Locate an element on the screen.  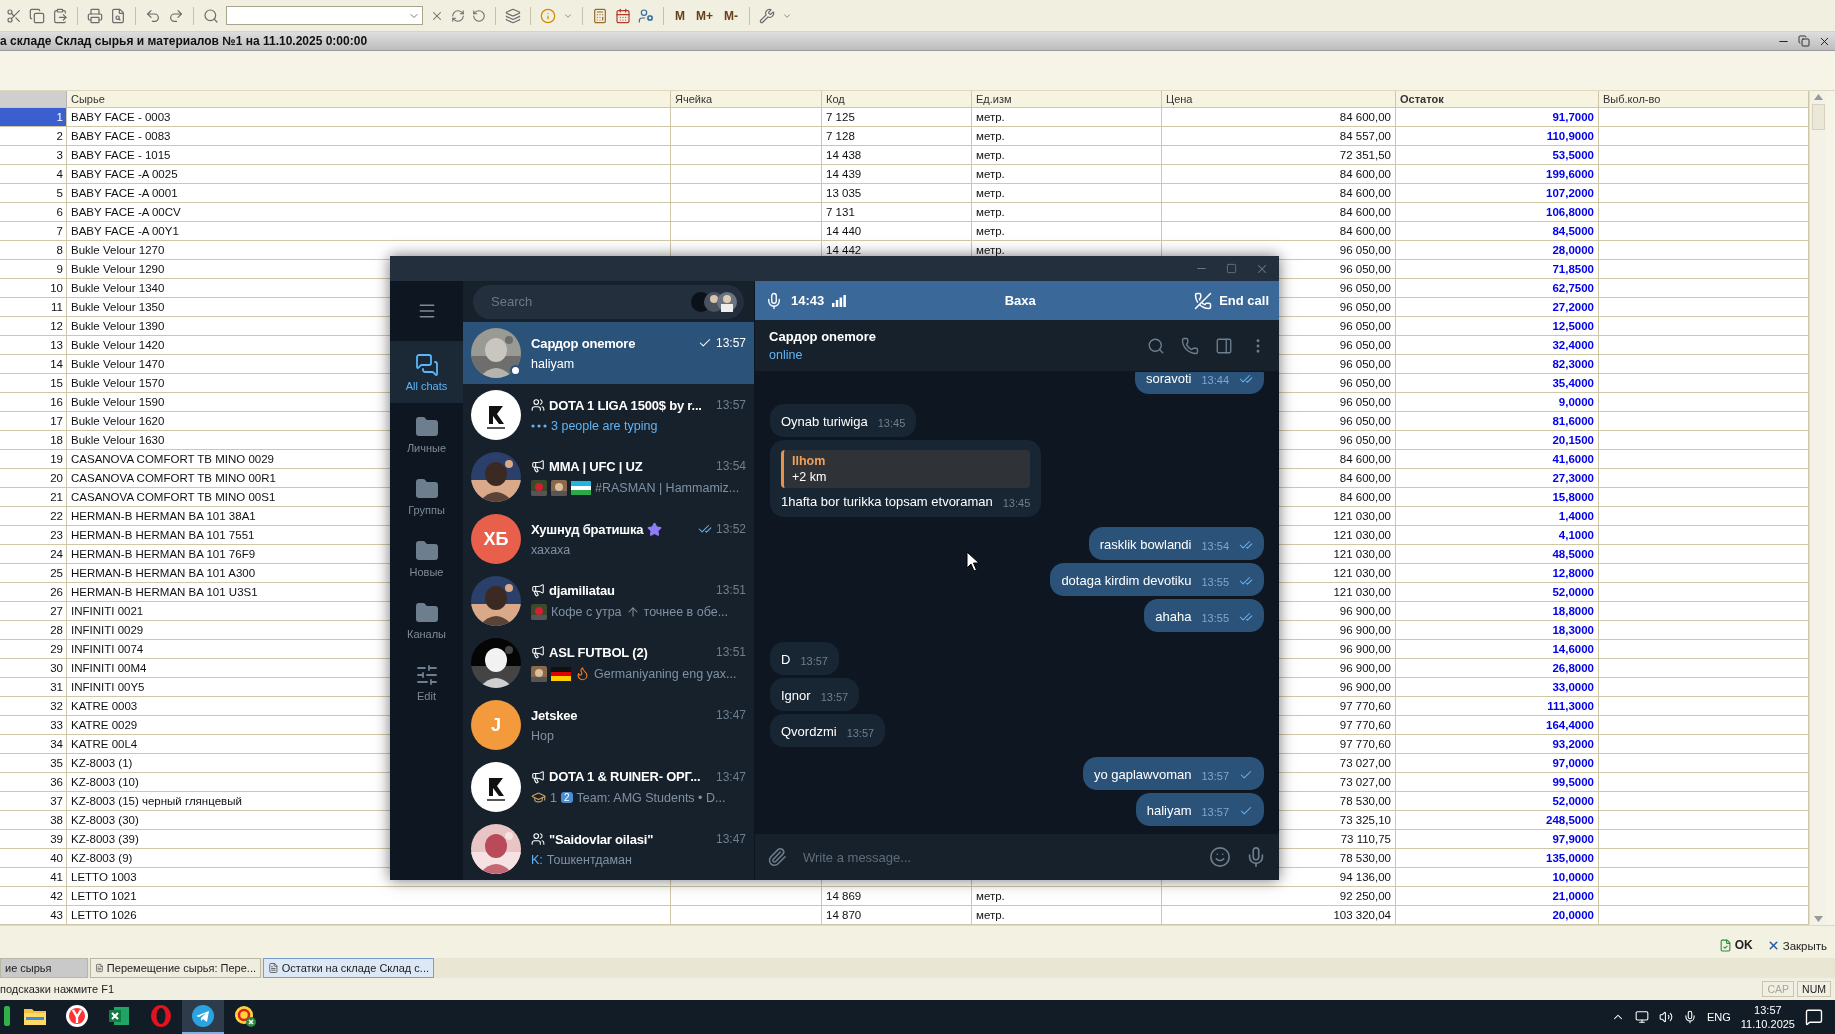
spreadsheet-icon is located at coordinates (119, 1016).